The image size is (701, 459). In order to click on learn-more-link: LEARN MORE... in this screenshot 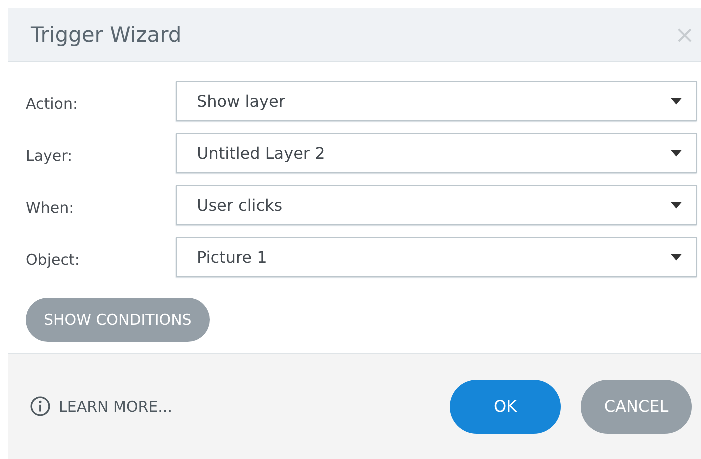, I will do `click(101, 406)`.